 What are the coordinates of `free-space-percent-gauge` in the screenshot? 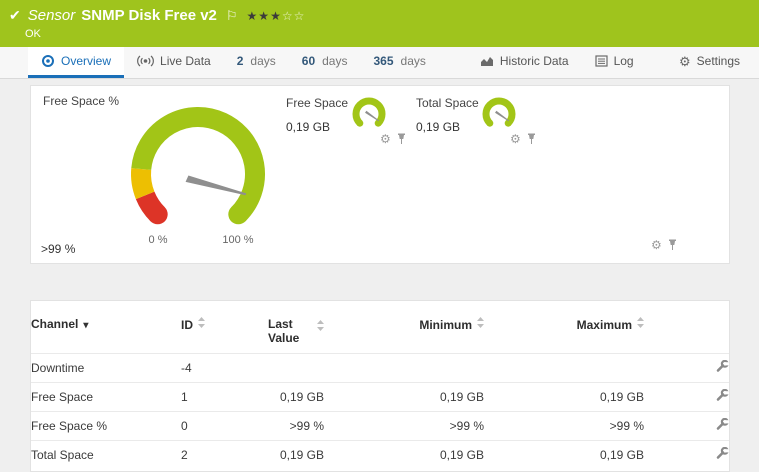 It's located at (198, 166).